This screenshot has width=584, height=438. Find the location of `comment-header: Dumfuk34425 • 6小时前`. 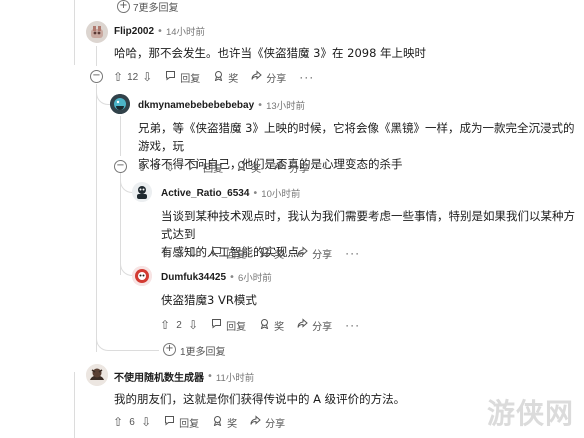

comment-header: Dumfuk34425 • 6小时前 is located at coordinates (216, 277).